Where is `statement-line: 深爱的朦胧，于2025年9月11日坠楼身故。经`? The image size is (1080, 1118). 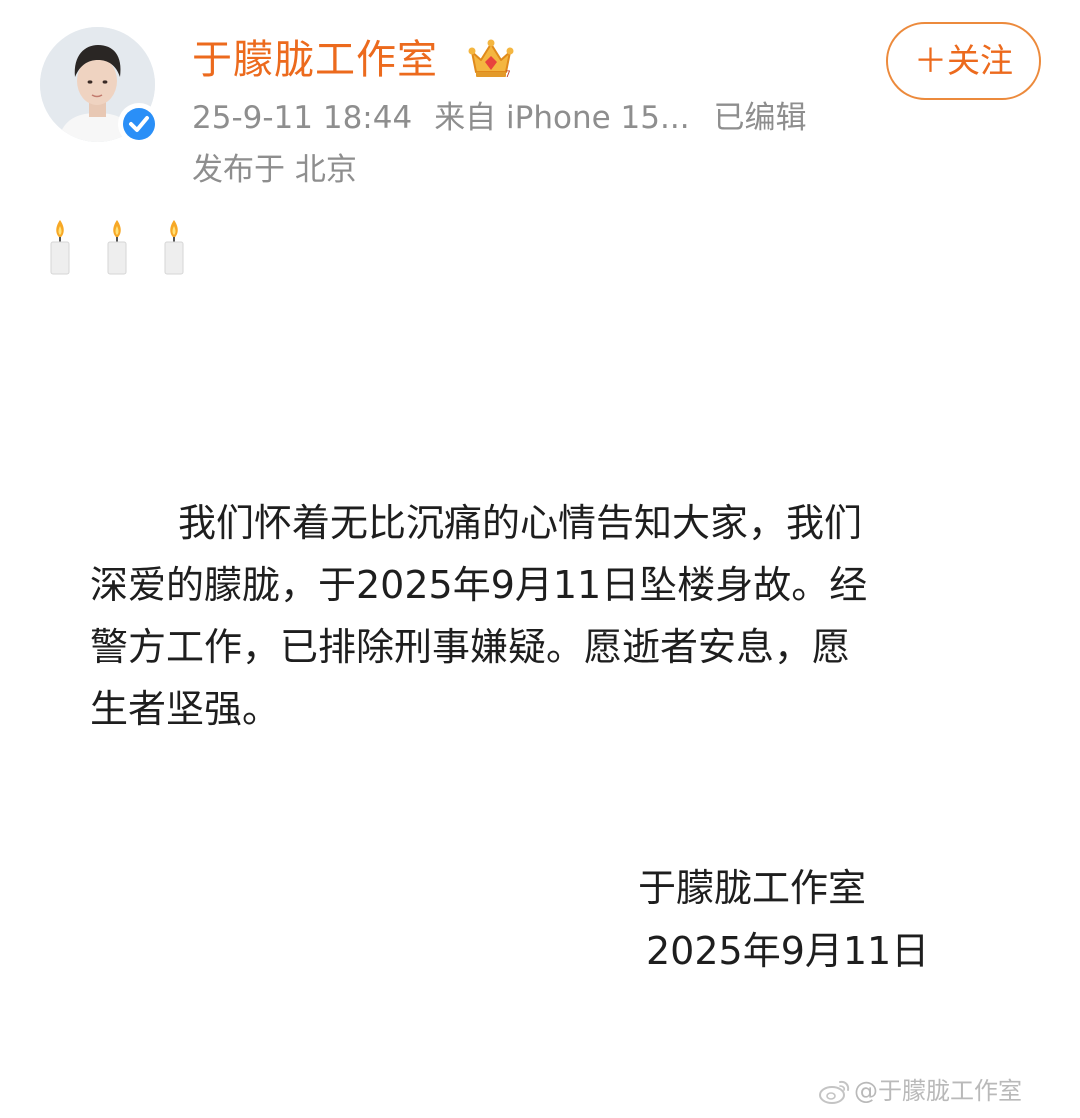
statement-line: 深爱的朦胧，于2025年9月11日坠楼身故。经 is located at coordinates (479, 585).